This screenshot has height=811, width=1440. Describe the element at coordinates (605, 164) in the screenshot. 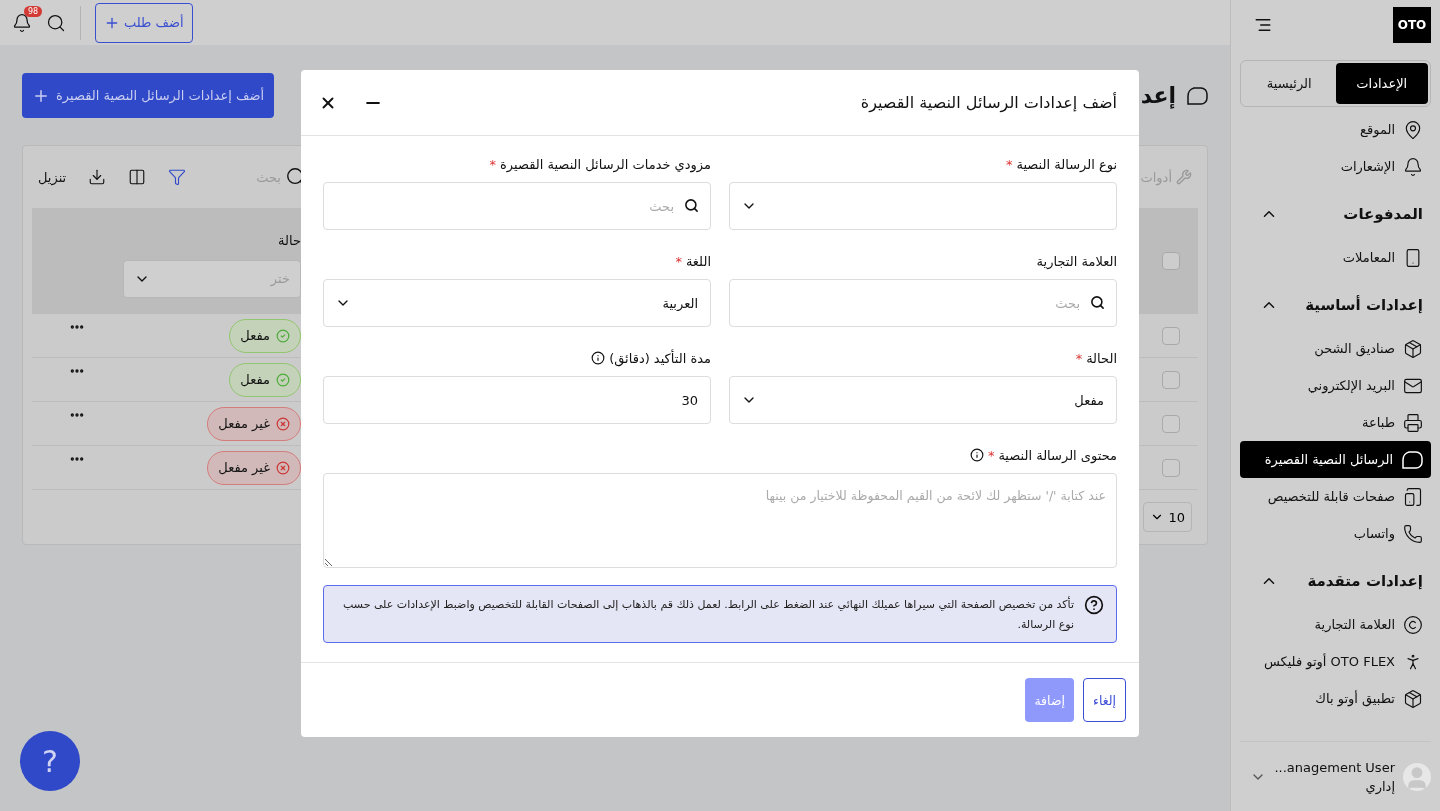

I see `field-label: مزودي خدمات الرسائل النصية القصيرة` at that location.